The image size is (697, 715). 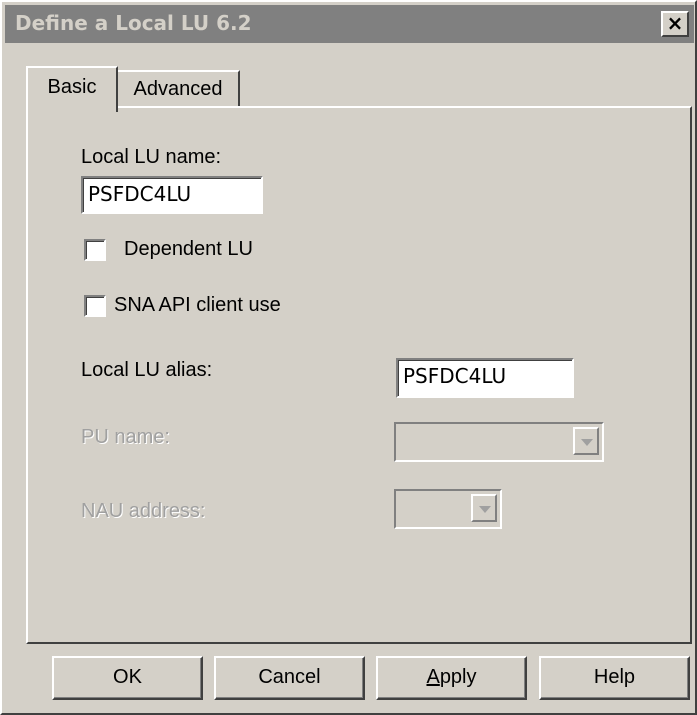 I want to click on nau-address-dropdown, so click(x=448, y=509).